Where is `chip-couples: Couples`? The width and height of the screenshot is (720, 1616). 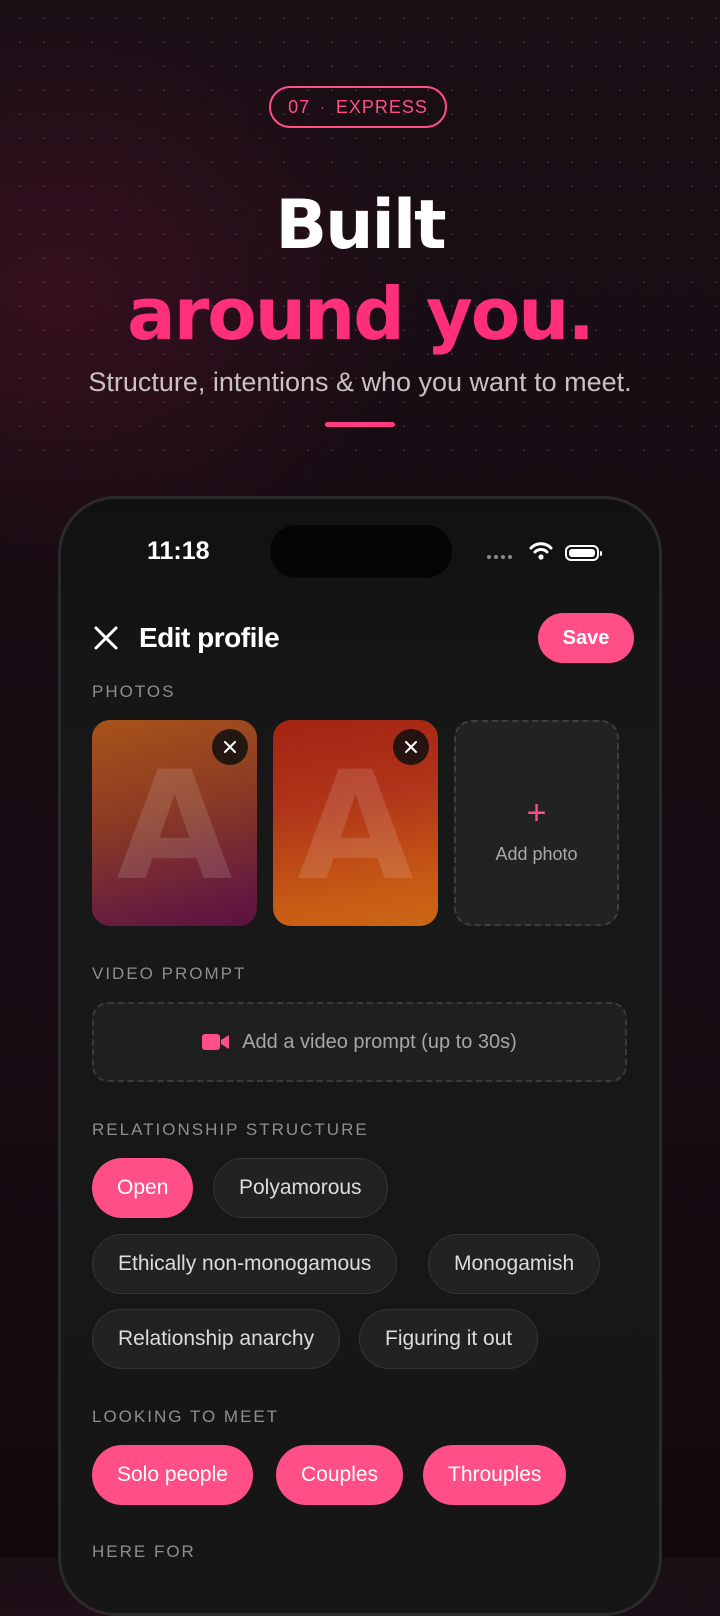
chip-couples: Couples is located at coordinates (340, 1475).